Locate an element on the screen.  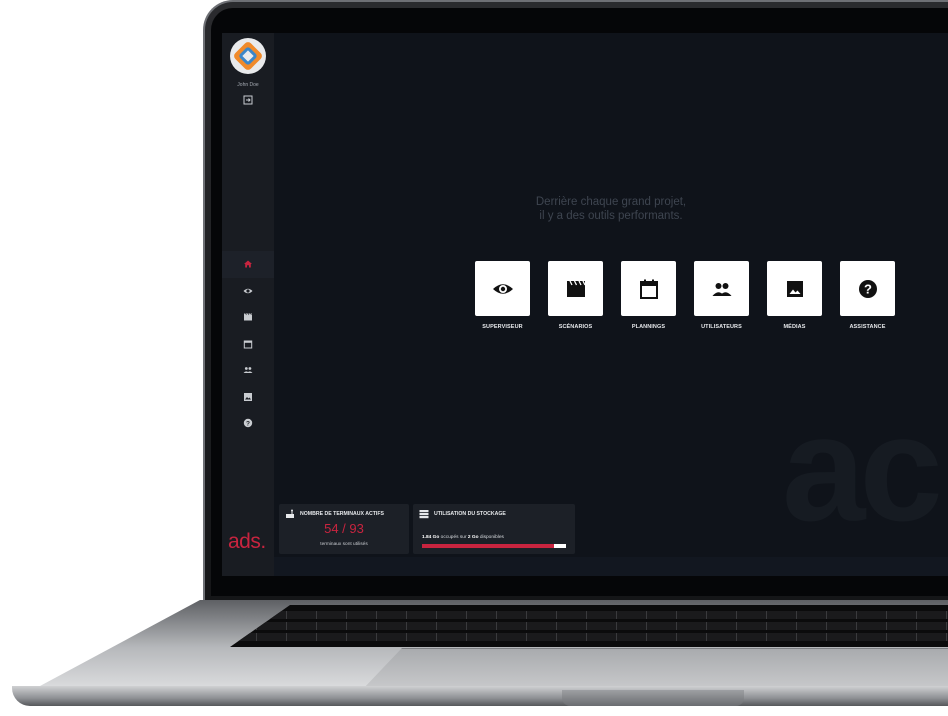
storage-icon is located at coordinates (424, 514).